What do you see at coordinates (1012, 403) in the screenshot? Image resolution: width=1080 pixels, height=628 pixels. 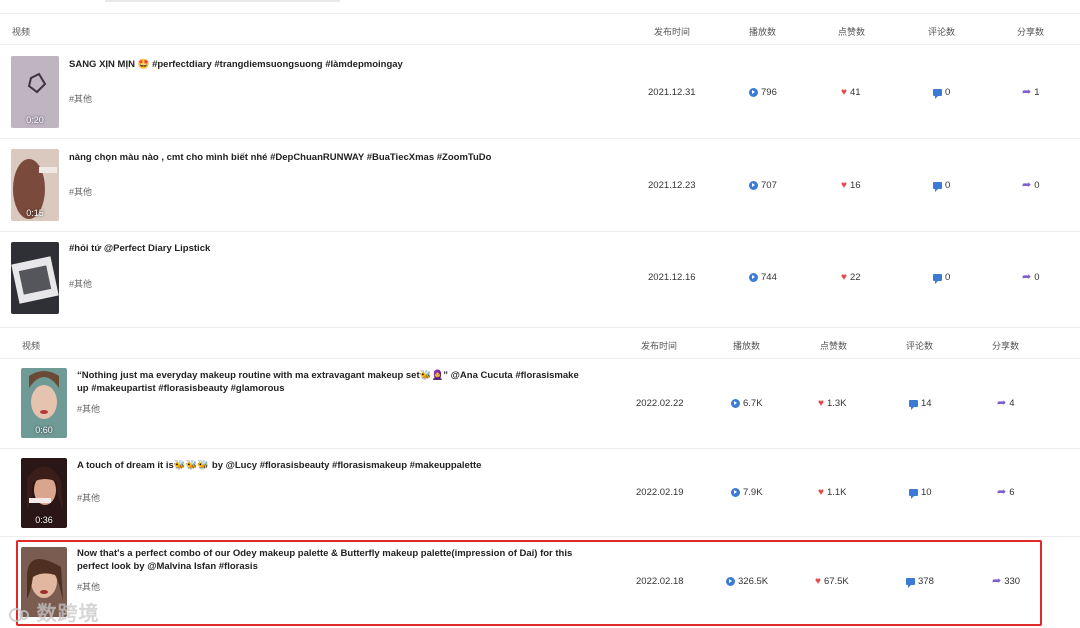 I see `share-count-value: 4` at bounding box center [1012, 403].